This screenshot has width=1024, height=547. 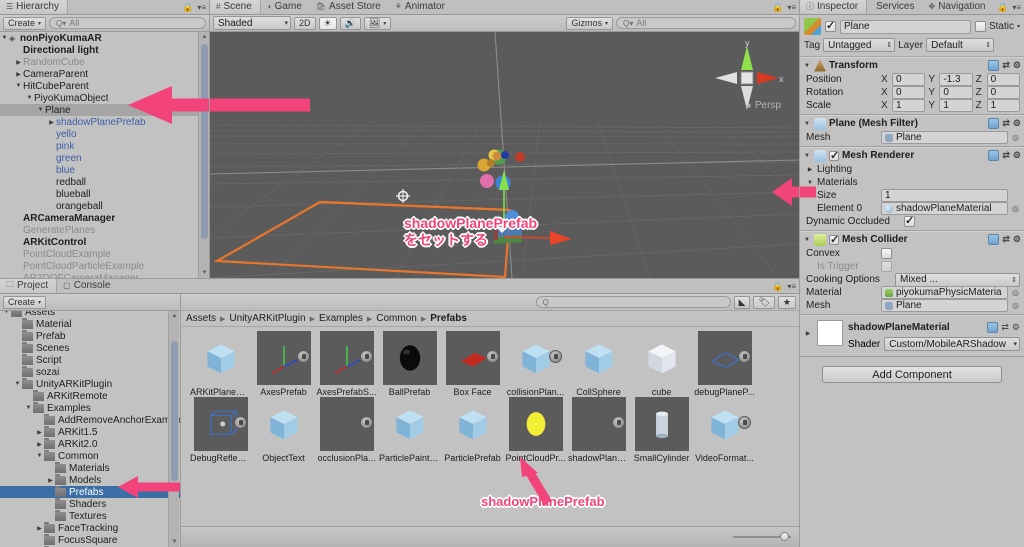 What do you see at coordinates (912, 169) in the screenshot?
I see `lighting-foldout: ▶ Lighting` at bounding box center [912, 169].